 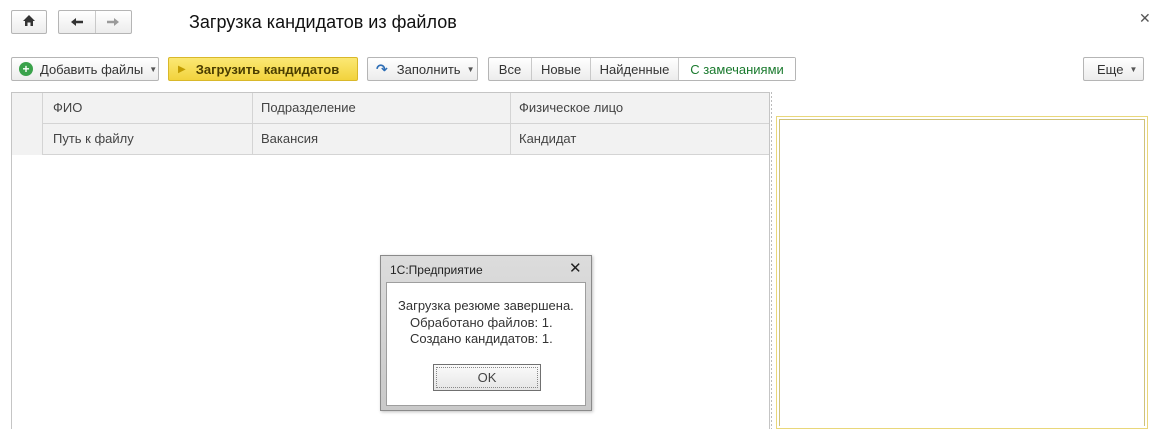 I want to click on arrow-left-icon, so click(x=76, y=22).